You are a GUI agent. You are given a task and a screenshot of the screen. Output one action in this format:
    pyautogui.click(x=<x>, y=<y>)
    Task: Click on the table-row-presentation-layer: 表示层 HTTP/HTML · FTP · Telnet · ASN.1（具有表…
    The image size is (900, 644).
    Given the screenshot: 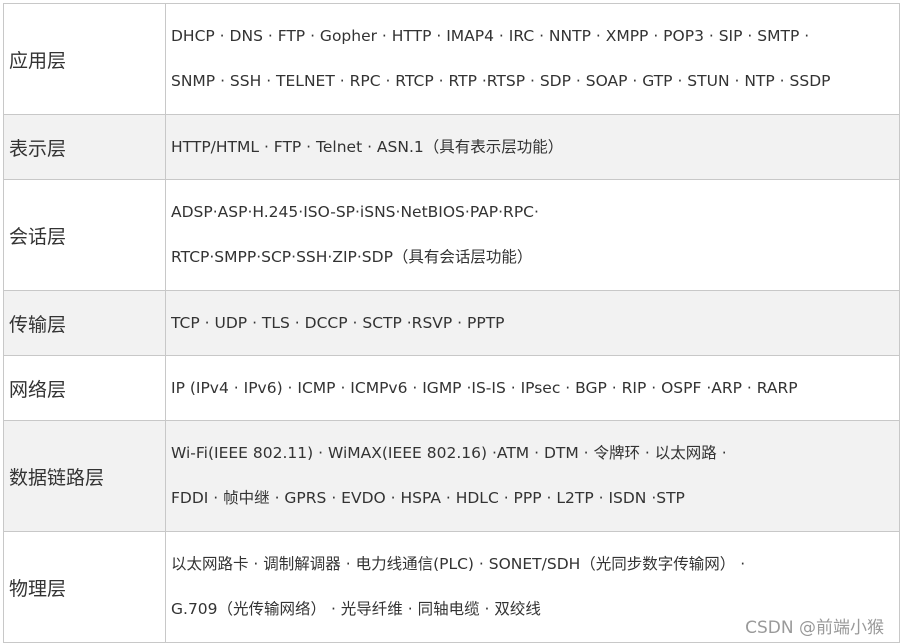 What is the action you would take?
    pyautogui.click(x=451, y=147)
    